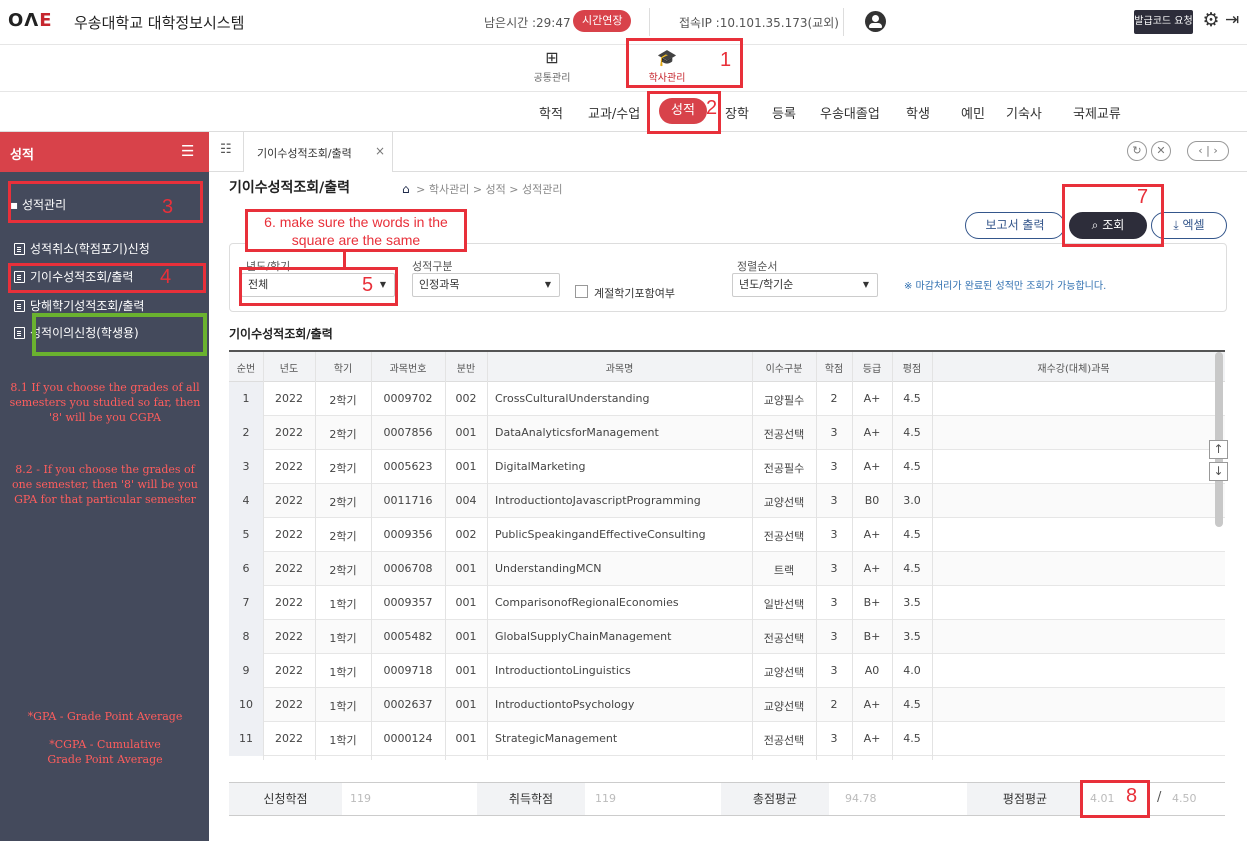  What do you see at coordinates (408, 568) in the screenshot?
I see `table-cell: 0006708` at bounding box center [408, 568].